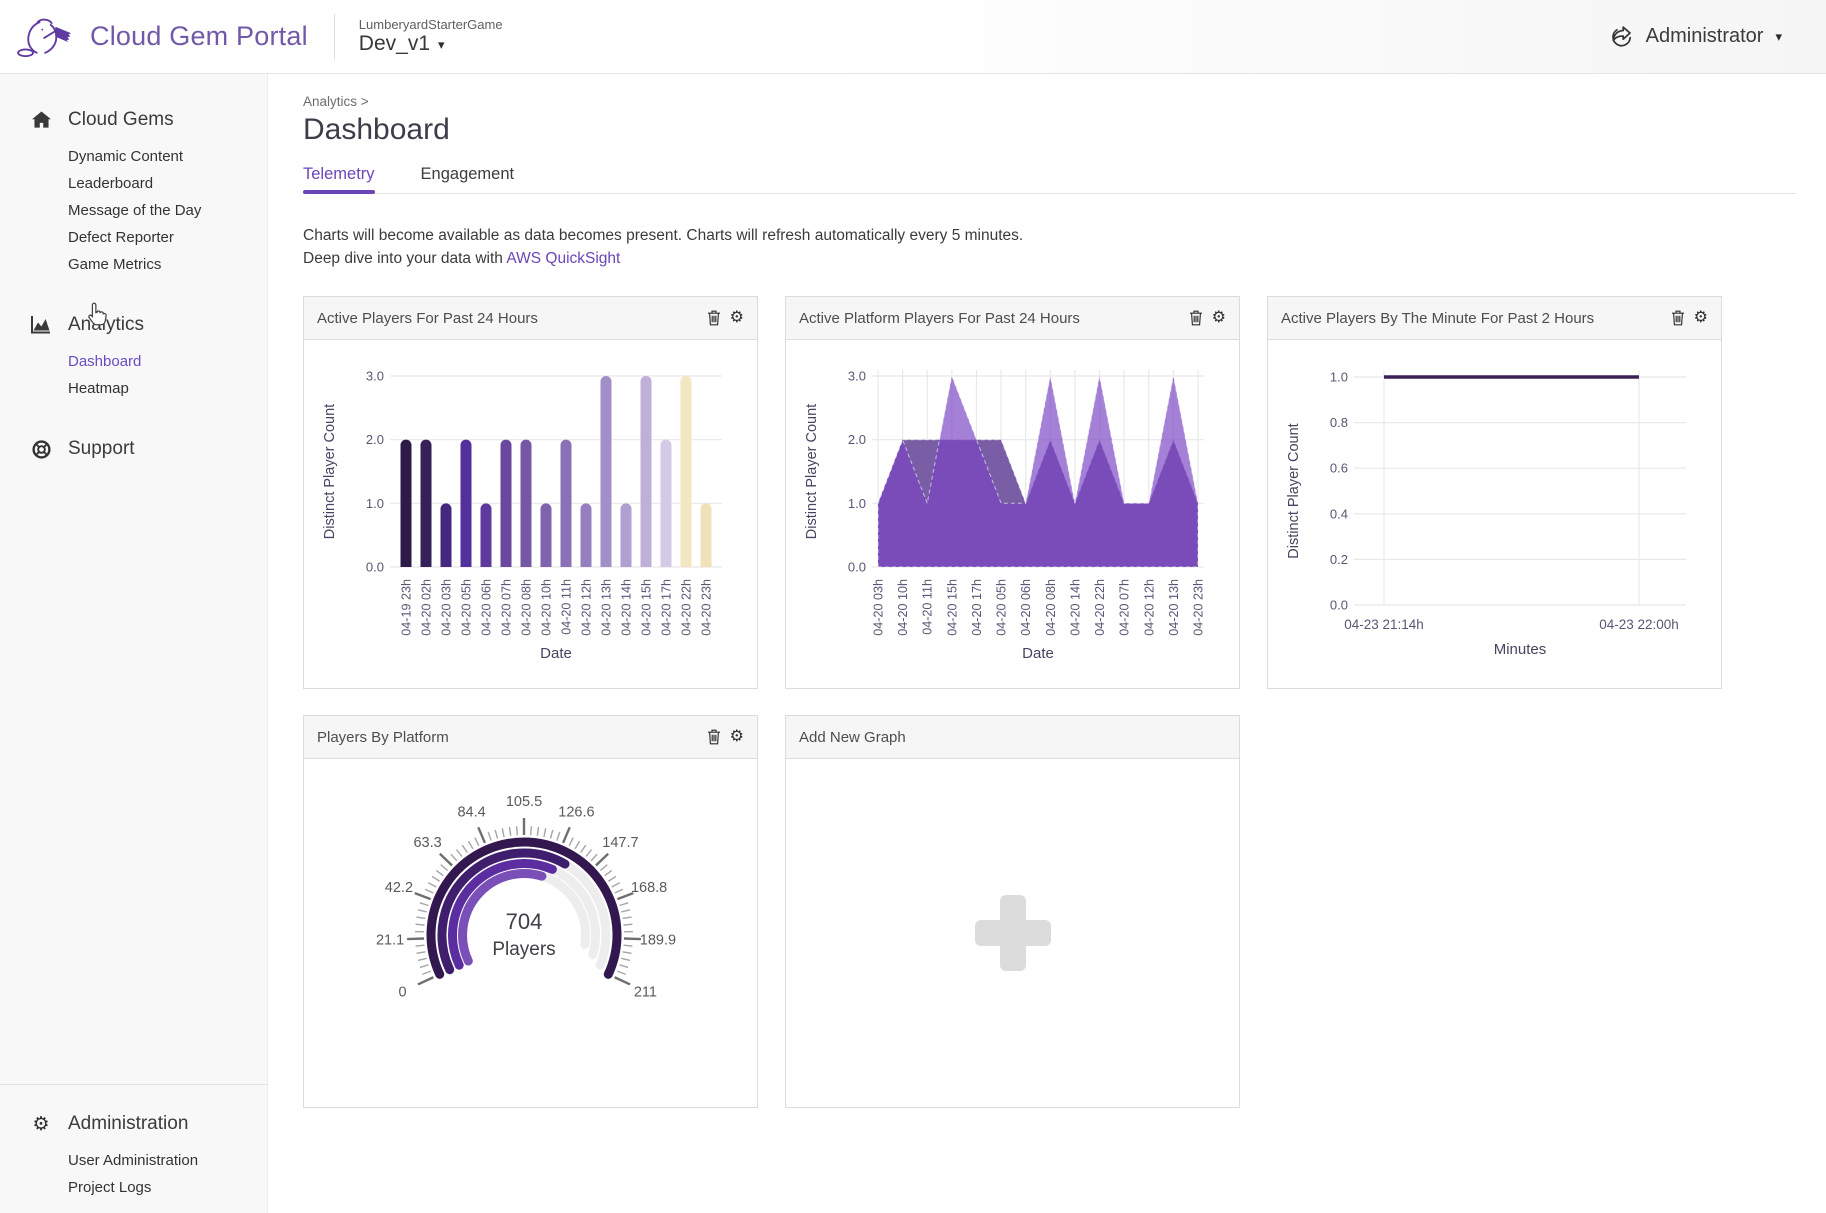 This screenshot has height=1213, width=1826. What do you see at coordinates (133, 1124) in the screenshot?
I see `sidebar-item-administration: ⚙ Administration` at bounding box center [133, 1124].